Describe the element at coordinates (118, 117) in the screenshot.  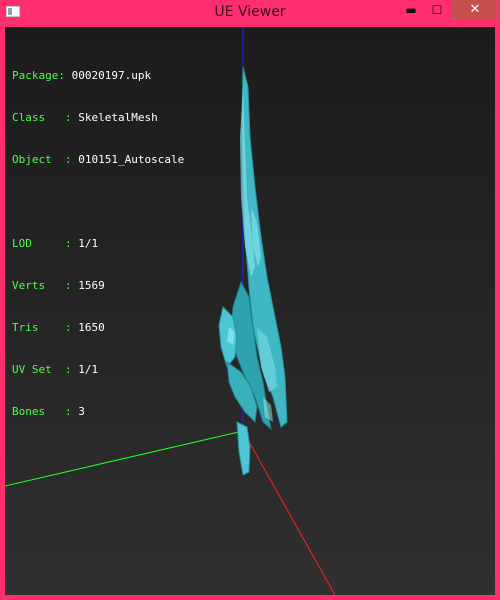
I see `info-value-class: SkeletalMesh` at that location.